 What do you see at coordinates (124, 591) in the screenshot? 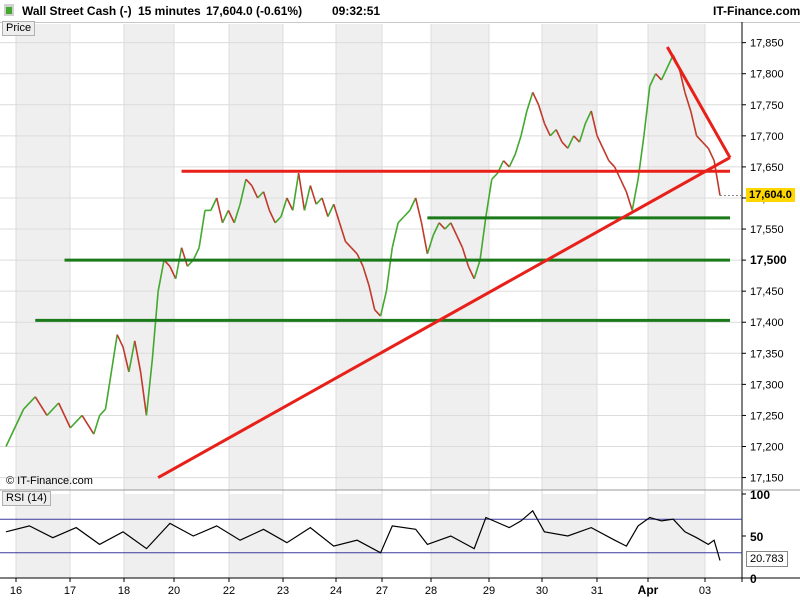
I see `x-tick-label: 18` at bounding box center [124, 591].